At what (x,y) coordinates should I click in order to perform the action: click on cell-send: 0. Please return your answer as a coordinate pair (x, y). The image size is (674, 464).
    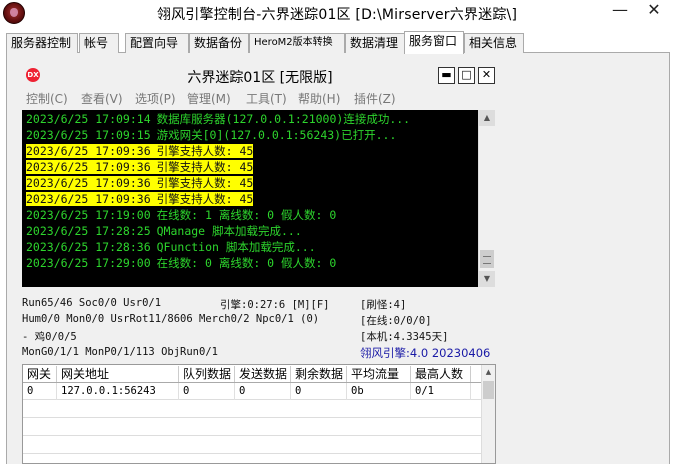
    Looking at the image, I should click on (263, 391).